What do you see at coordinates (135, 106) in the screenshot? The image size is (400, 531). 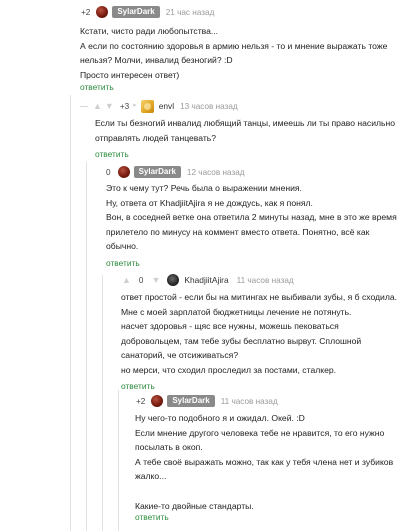 I see `arrow-right-icon: ▸` at bounding box center [135, 106].